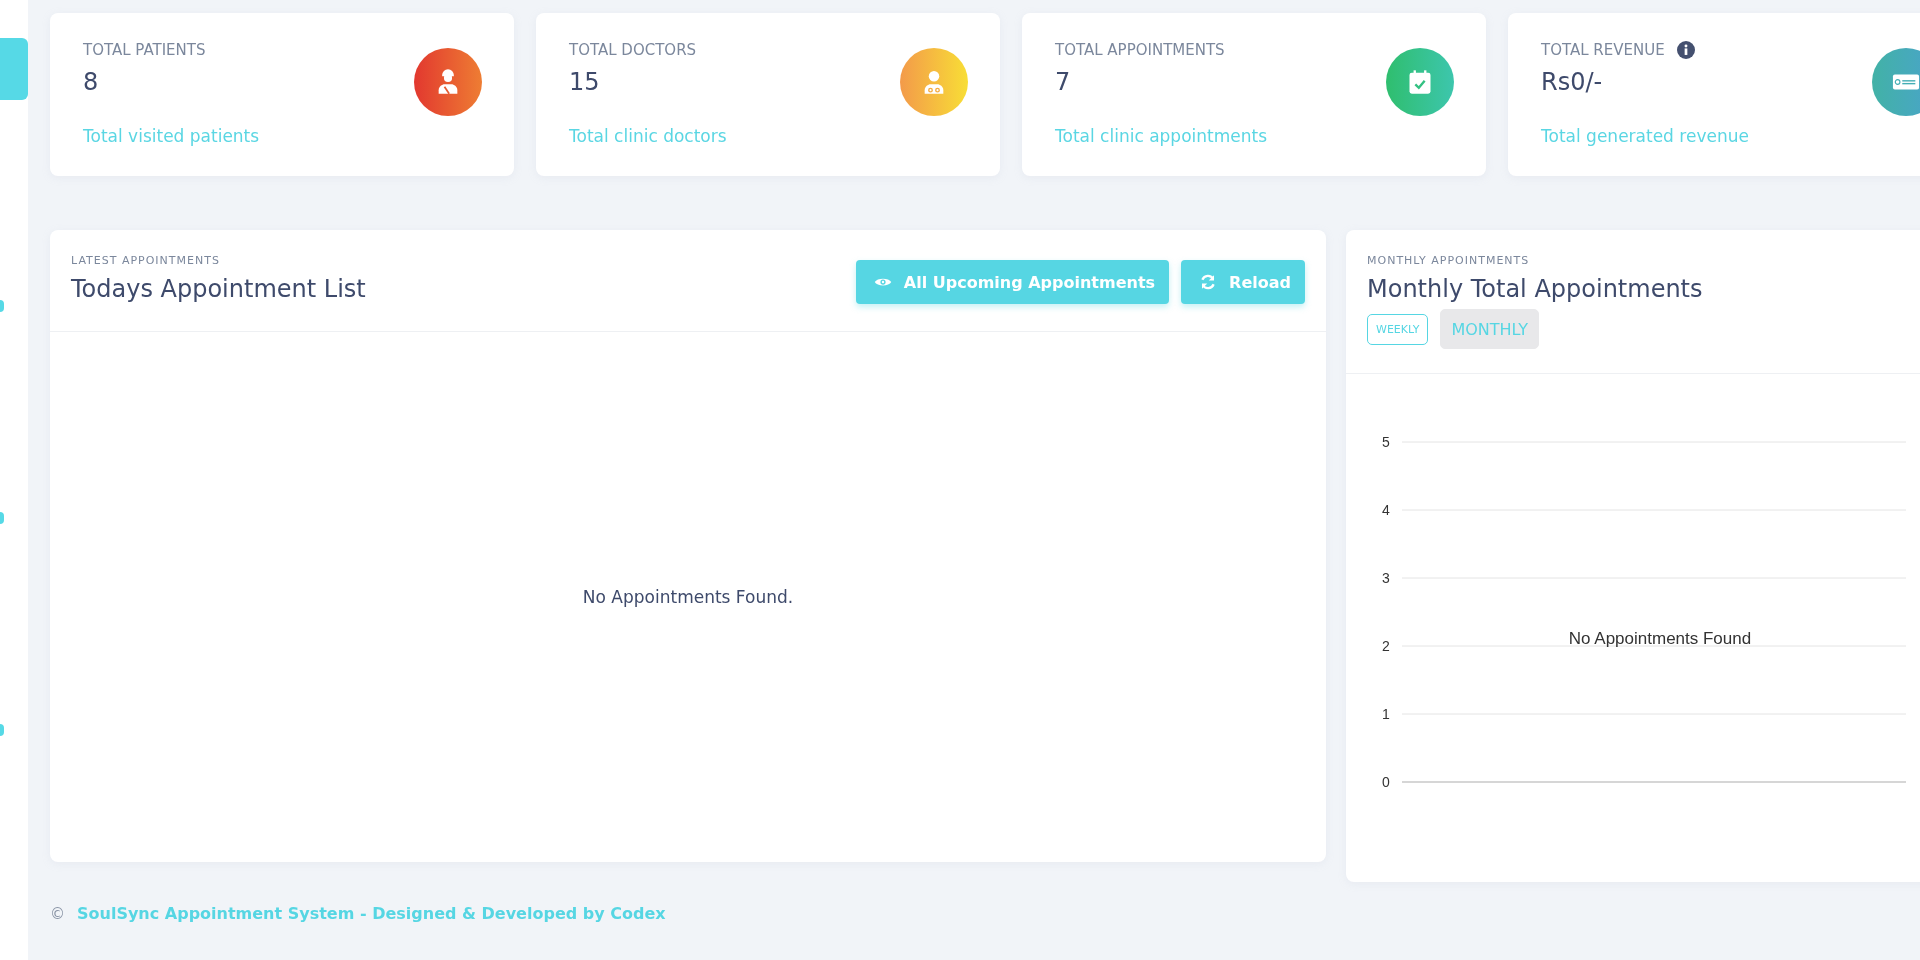  Describe the element at coordinates (1012, 282) in the screenshot. I see `upcoming-appointments-button: All Upcoming Appointments` at that location.